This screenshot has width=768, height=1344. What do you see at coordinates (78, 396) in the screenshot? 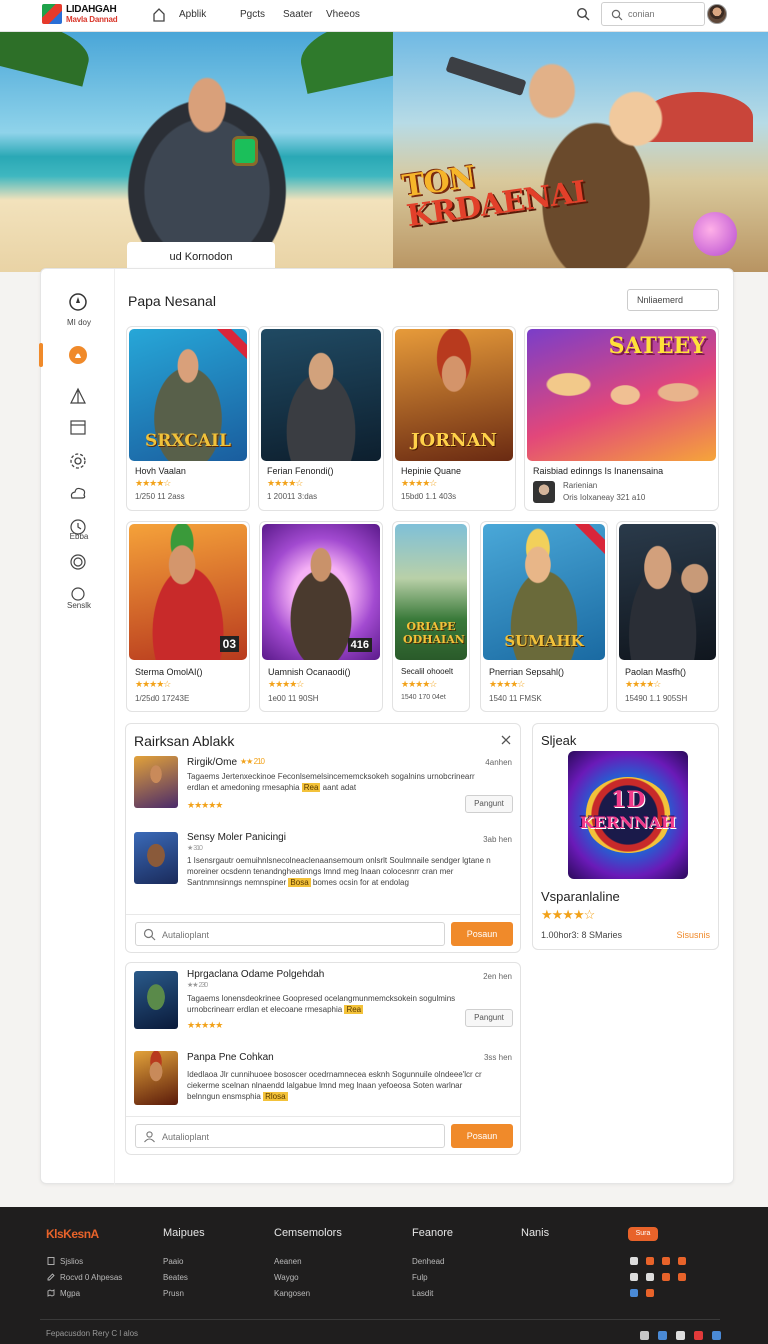
I see `tent-icon` at bounding box center [78, 396].